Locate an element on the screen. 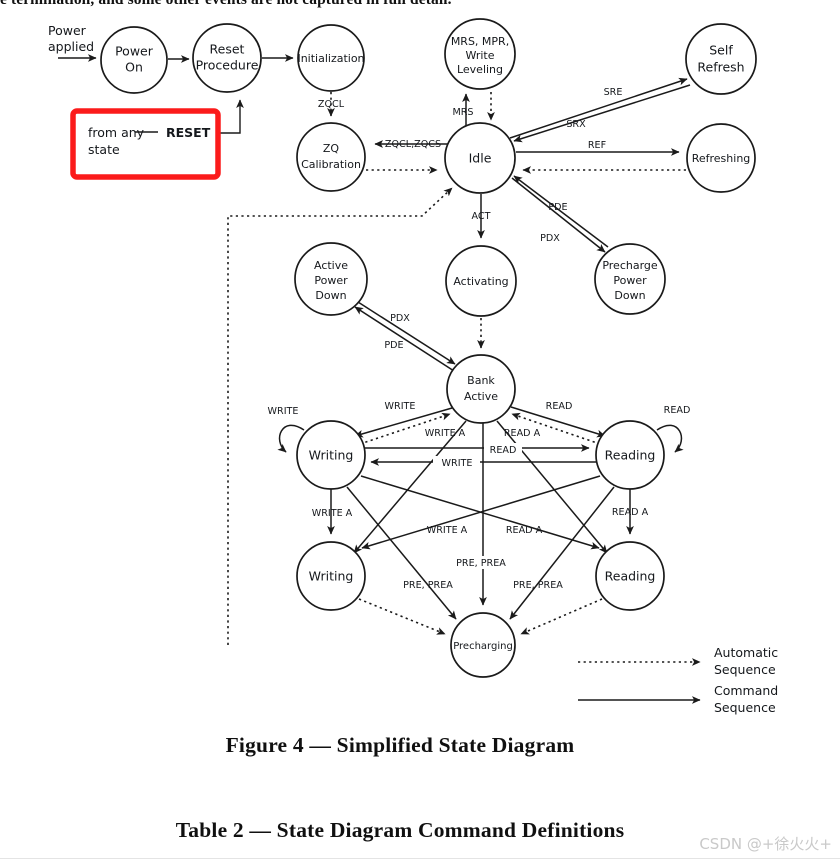  node-writing-upper: Writing is located at coordinates (331, 455).